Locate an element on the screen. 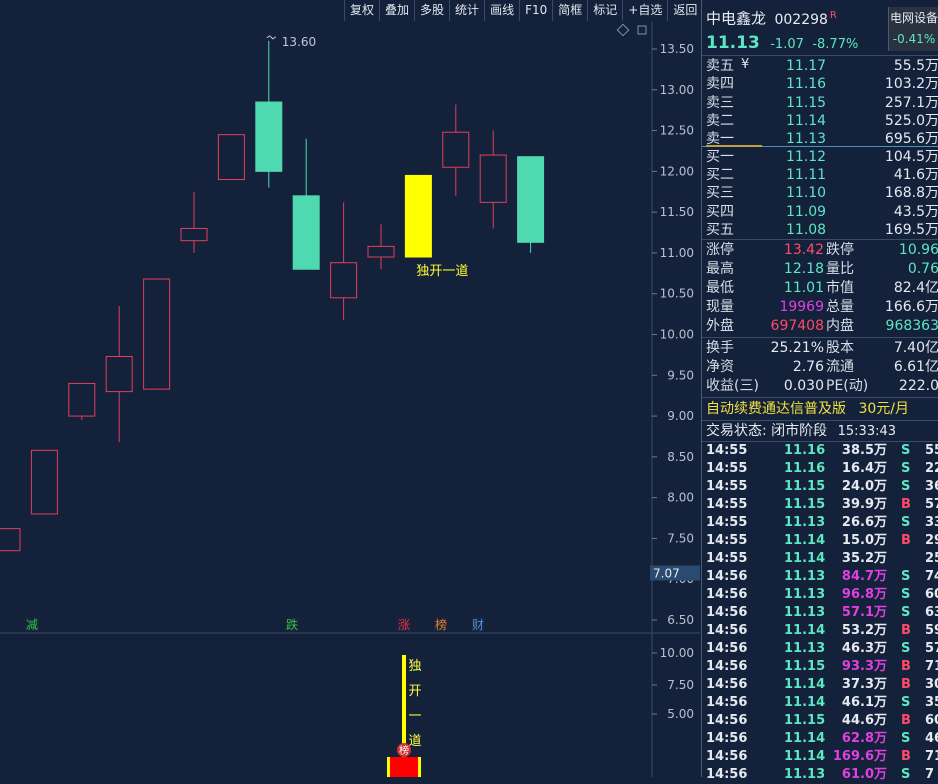 The width and height of the screenshot is (938, 784). tick-row: 14:56 11.15 44.6万 B 60 is located at coordinates (822, 721).